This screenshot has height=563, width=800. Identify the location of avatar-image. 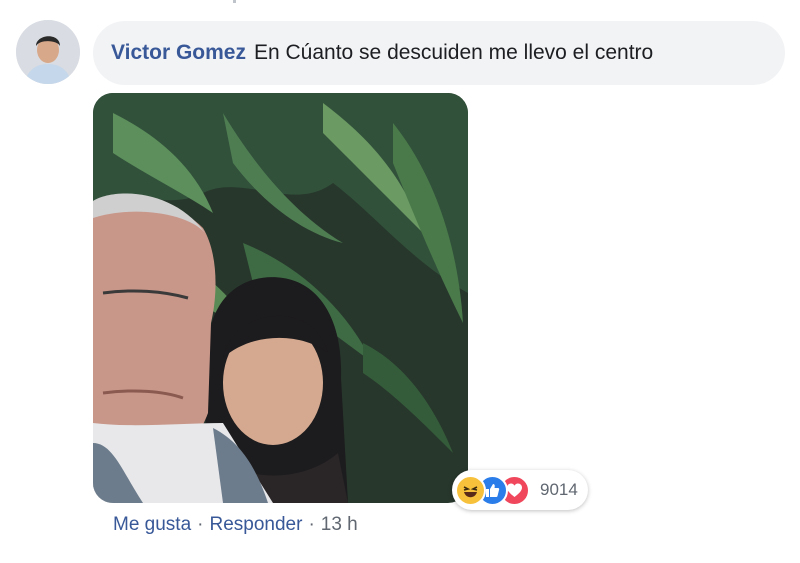
(48, 52).